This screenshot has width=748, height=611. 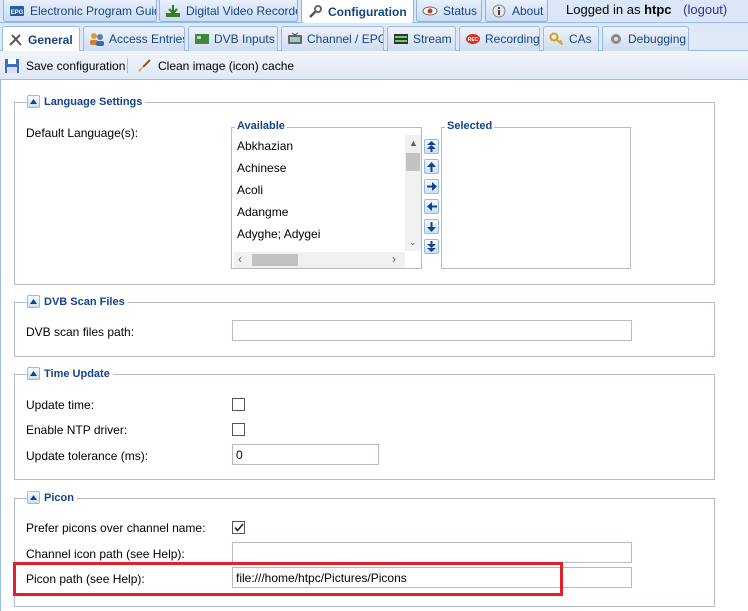 What do you see at coordinates (413, 242) in the screenshot?
I see `scroll-down-icon: ⌄` at bounding box center [413, 242].